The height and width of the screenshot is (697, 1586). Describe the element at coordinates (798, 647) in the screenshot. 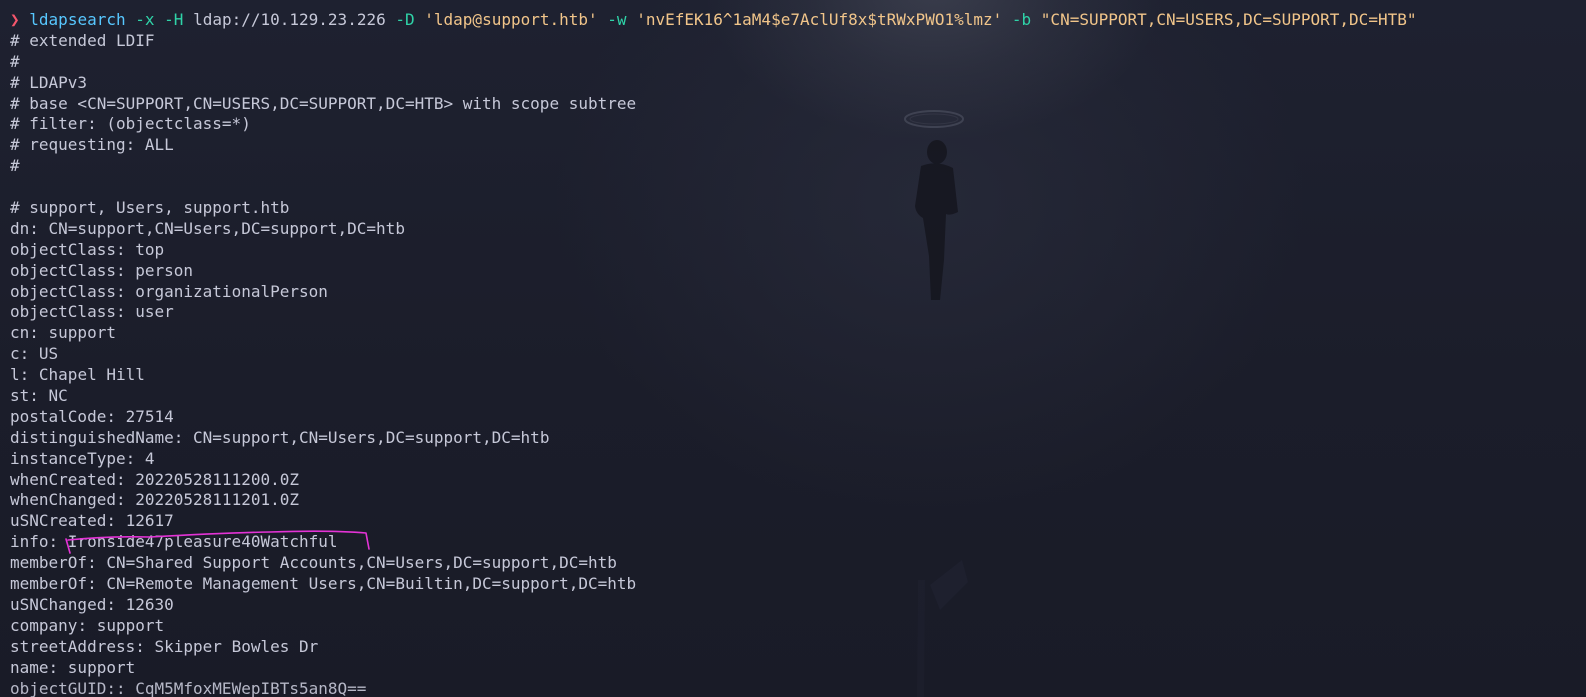

I see `ldif-attribute-line: streetAddress: Skipper Bowles Dr` at that location.